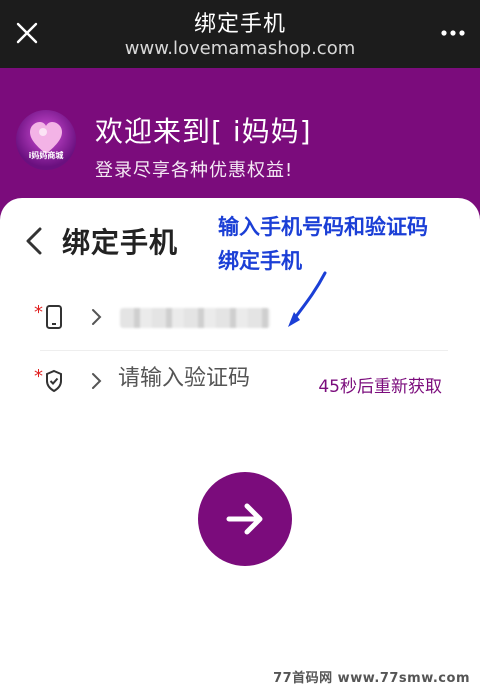 Image resolution: width=480 pixels, height=690 pixels. Describe the element at coordinates (54, 317) in the screenshot. I see `phone-icon` at that location.